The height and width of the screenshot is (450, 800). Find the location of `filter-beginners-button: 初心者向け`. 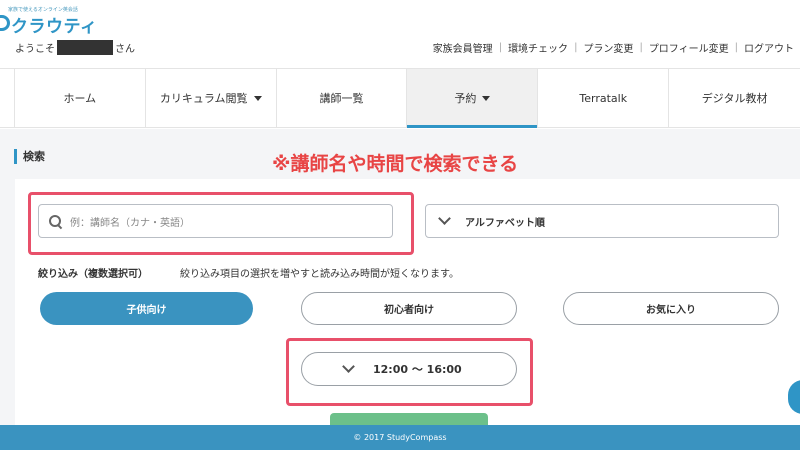

filter-beginners-button: 初心者向け is located at coordinates (409, 308).